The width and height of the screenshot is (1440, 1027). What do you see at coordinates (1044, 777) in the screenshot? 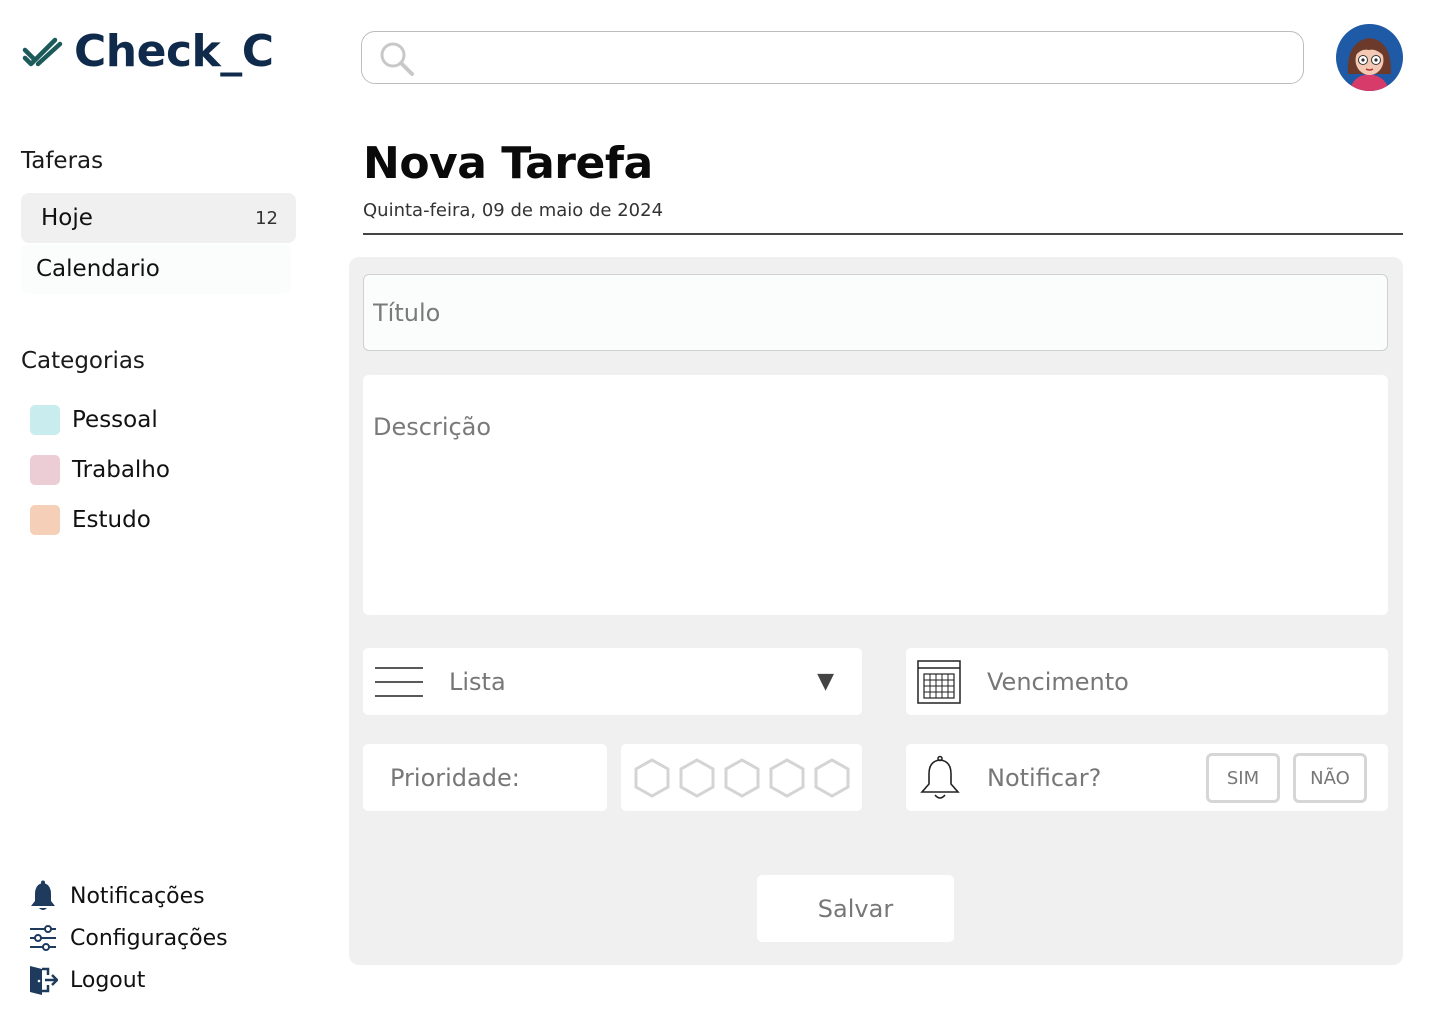
I see `notify-label: Notificar?` at bounding box center [1044, 777].